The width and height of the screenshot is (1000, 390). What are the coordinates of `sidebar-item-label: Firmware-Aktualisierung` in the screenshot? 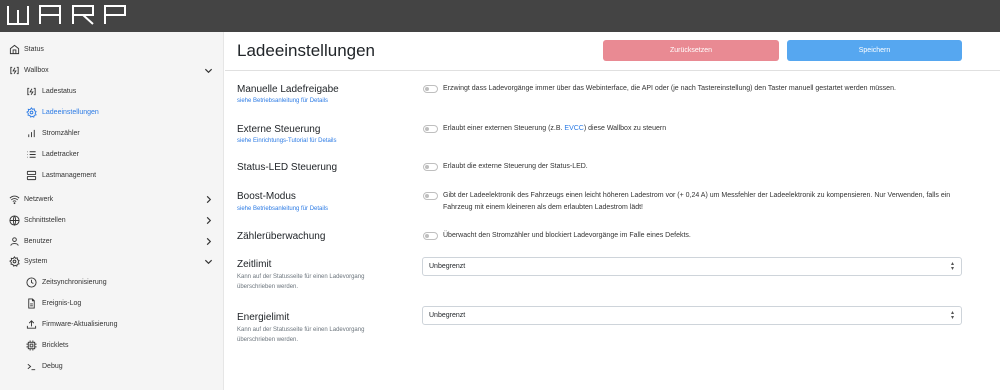 It's located at (80, 324).